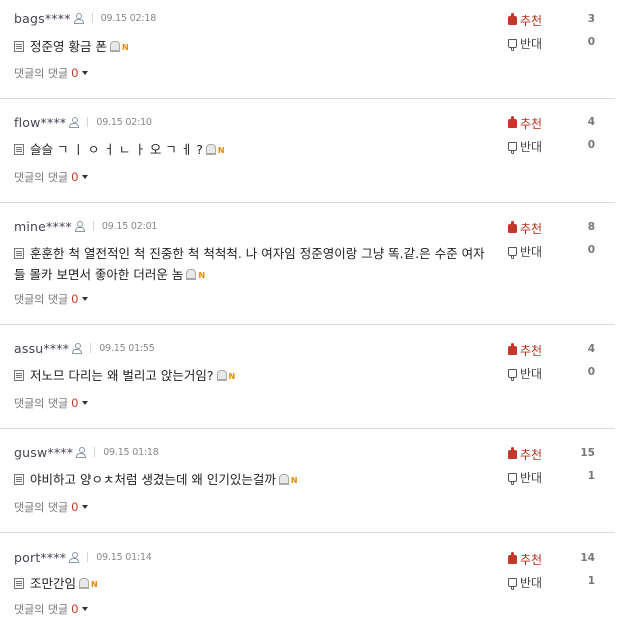  What do you see at coordinates (40, 557) in the screenshot?
I see `comment-author: port****` at bounding box center [40, 557].